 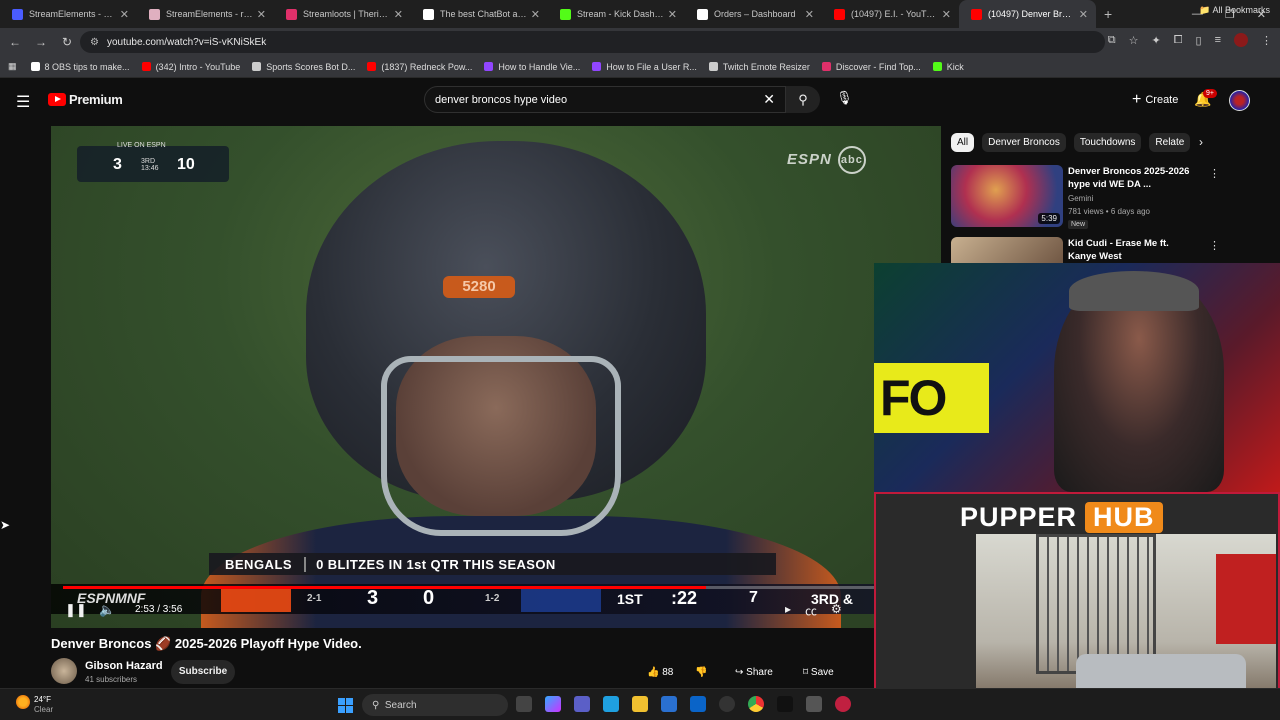 What do you see at coordinates (669, 704) in the screenshot?
I see `store-icon` at bounding box center [669, 704].